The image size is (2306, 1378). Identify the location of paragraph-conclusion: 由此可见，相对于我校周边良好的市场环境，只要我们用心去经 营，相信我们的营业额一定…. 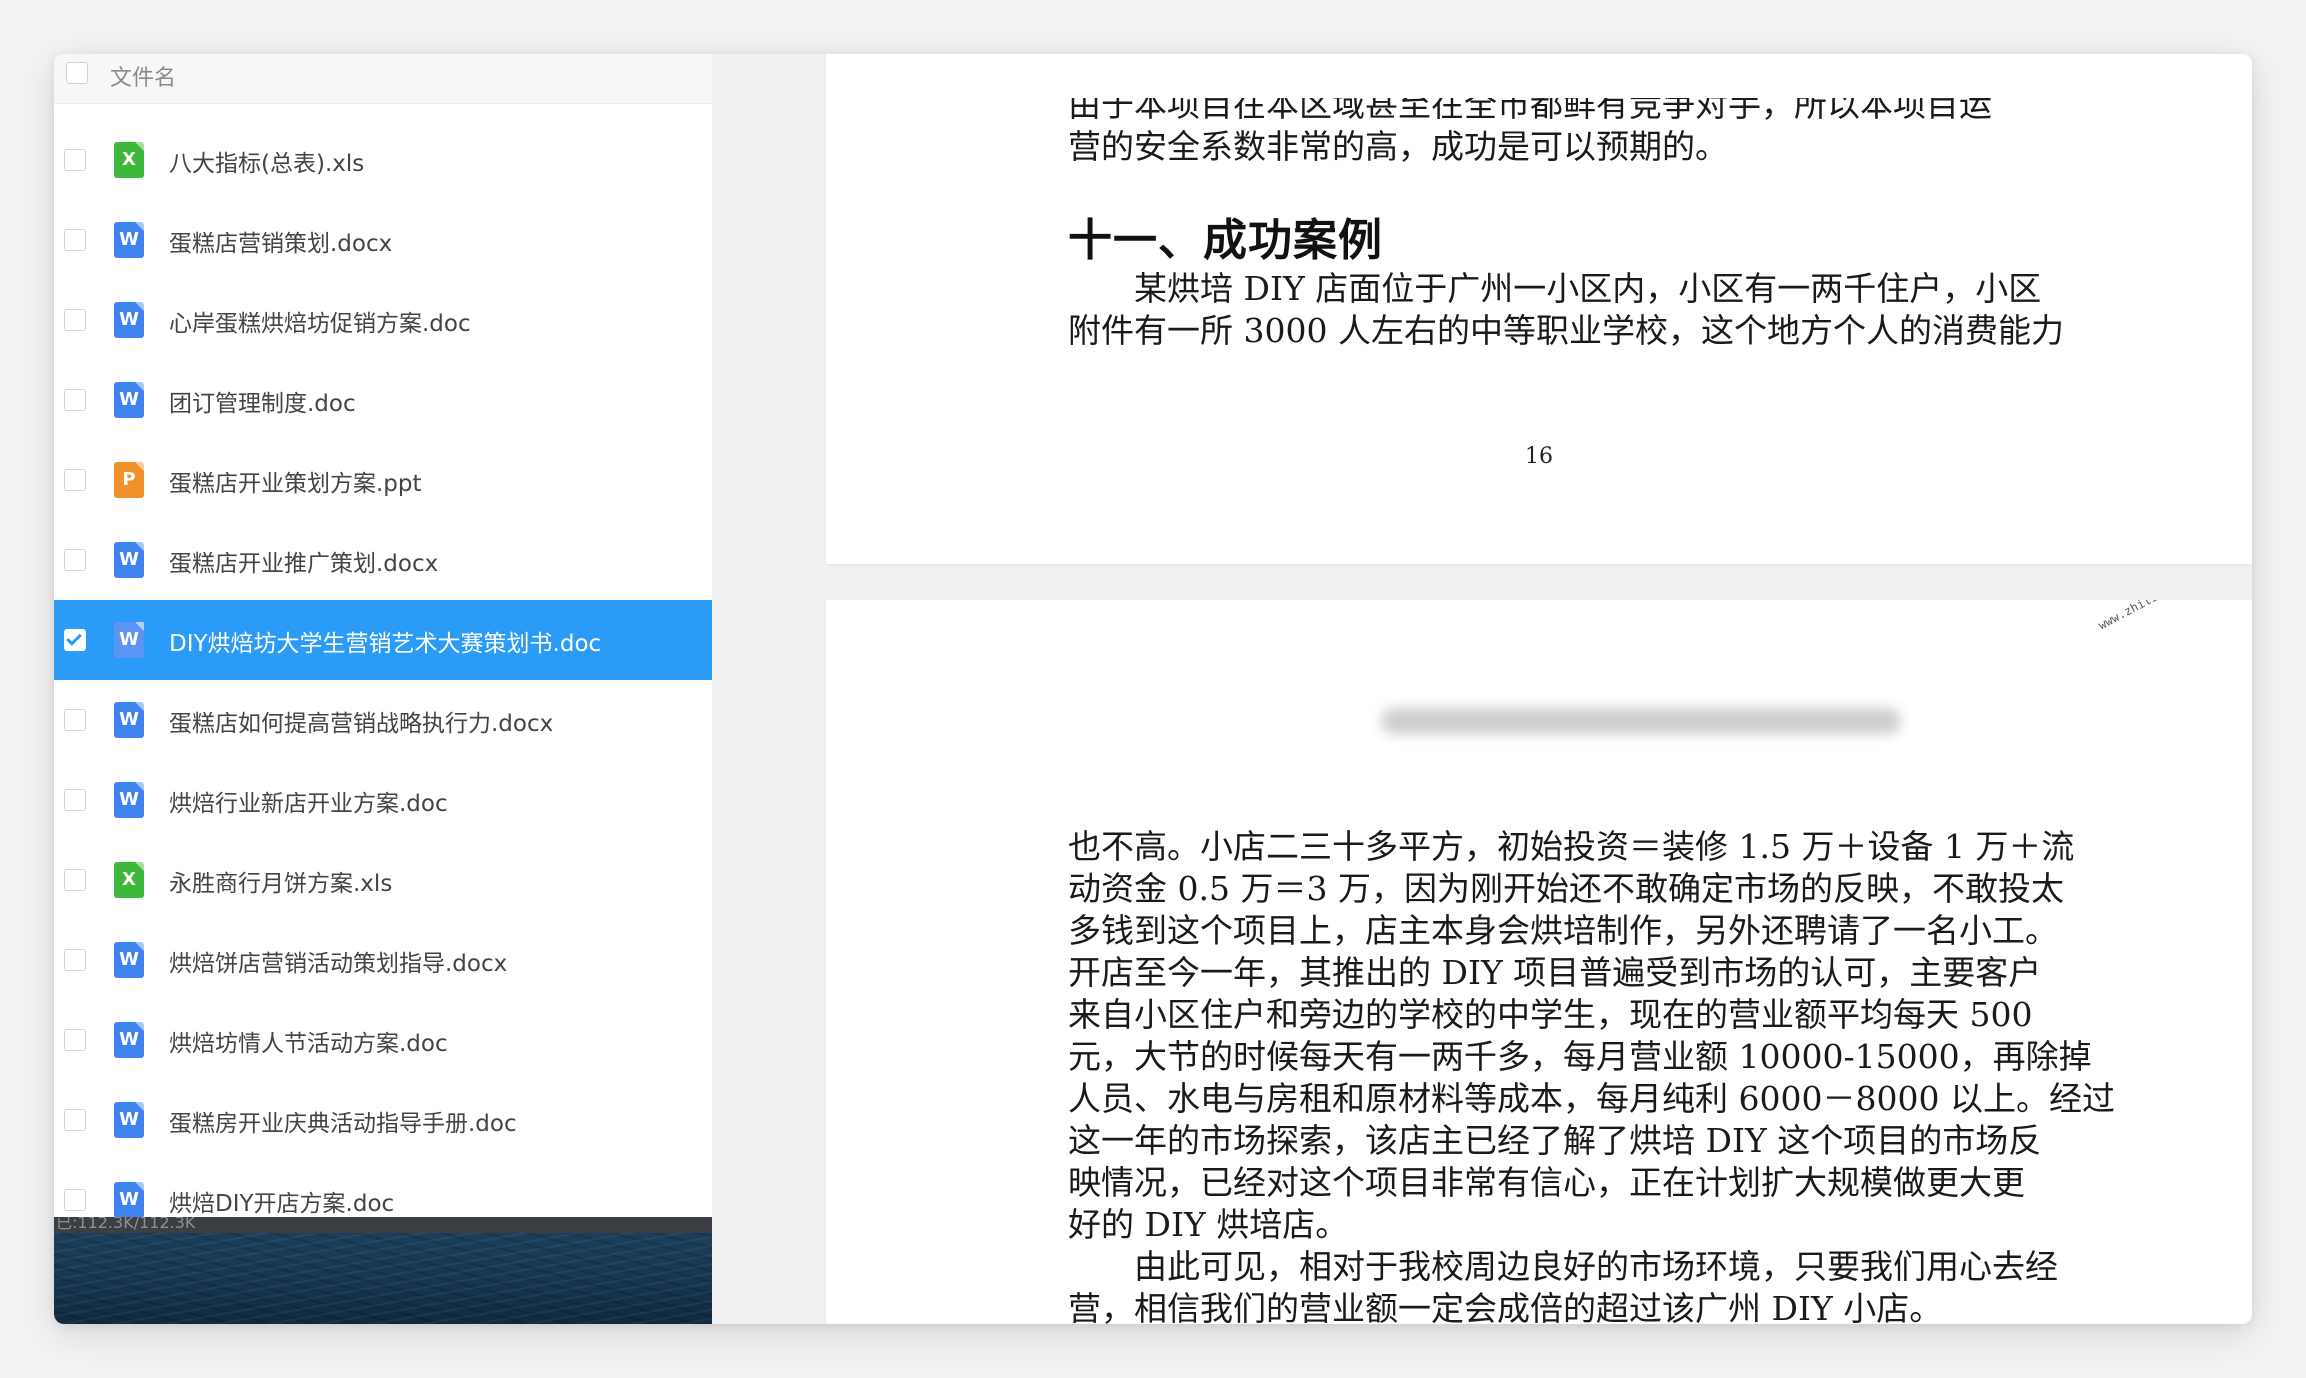
(1628, 1285).